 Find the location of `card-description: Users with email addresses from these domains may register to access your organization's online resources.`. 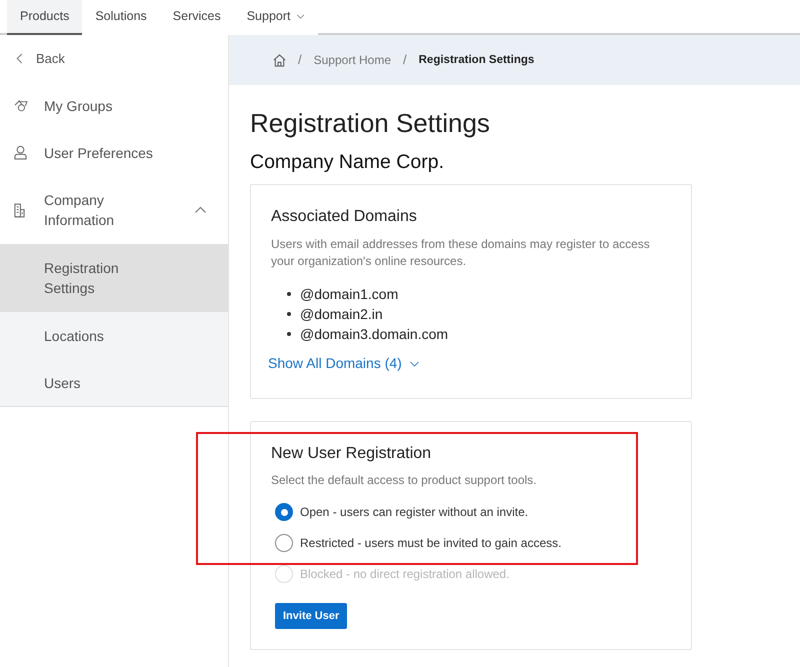

card-description: Users with email addresses from these domains may register to access your organization's online resources. is located at coordinates (461, 253).